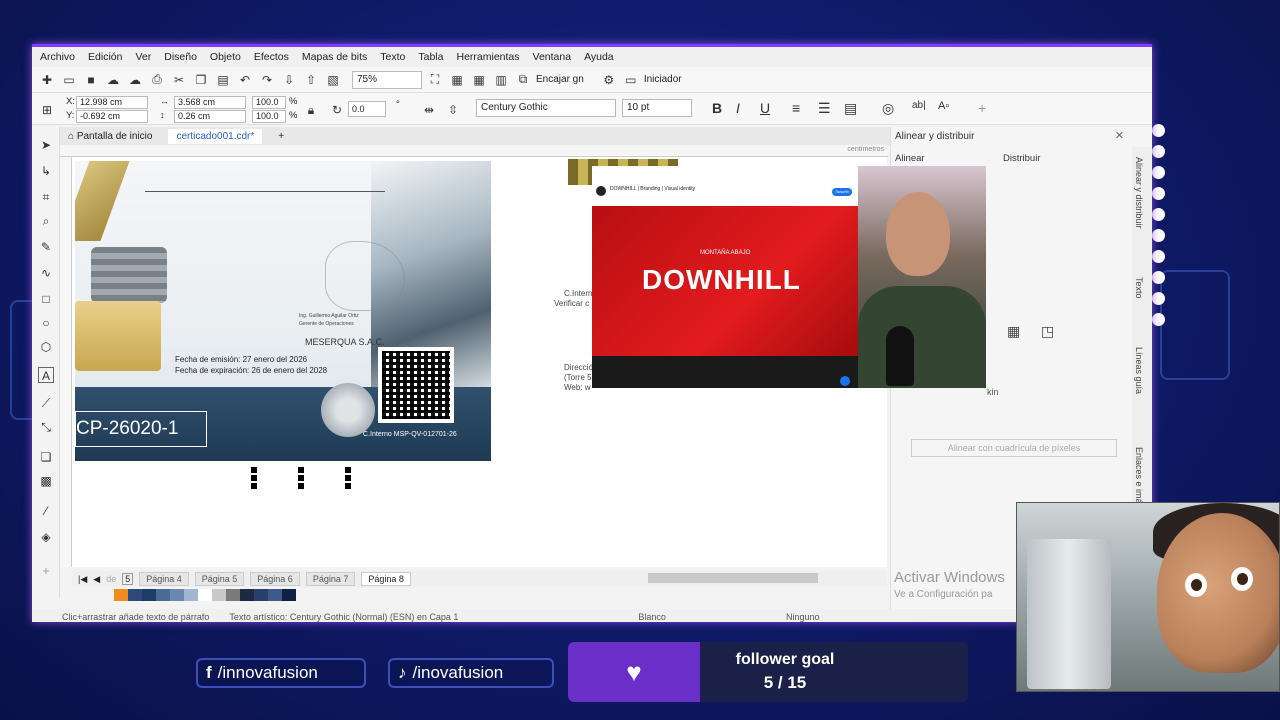  Describe the element at coordinates (571, 303) in the screenshot. I see `canvas-text-verify: Verificar c` at that location.